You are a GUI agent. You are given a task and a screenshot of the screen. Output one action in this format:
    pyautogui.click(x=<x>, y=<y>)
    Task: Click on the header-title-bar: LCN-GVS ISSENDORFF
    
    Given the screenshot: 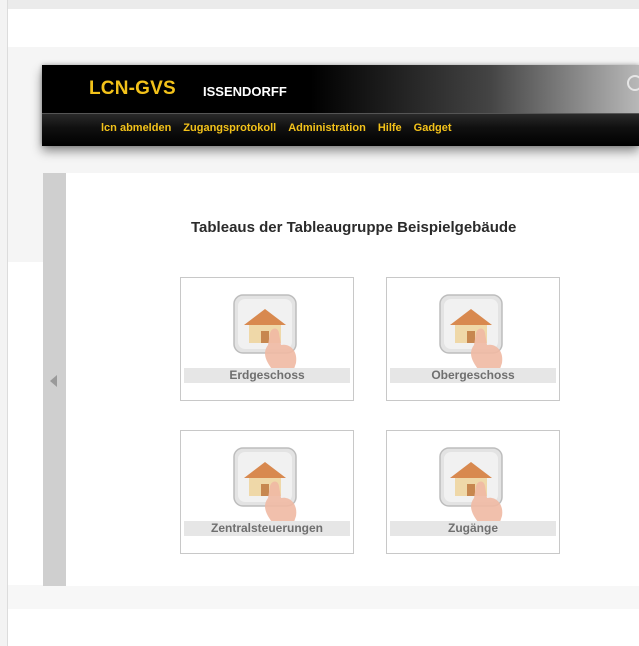 What is the action you would take?
    pyautogui.click(x=340, y=89)
    